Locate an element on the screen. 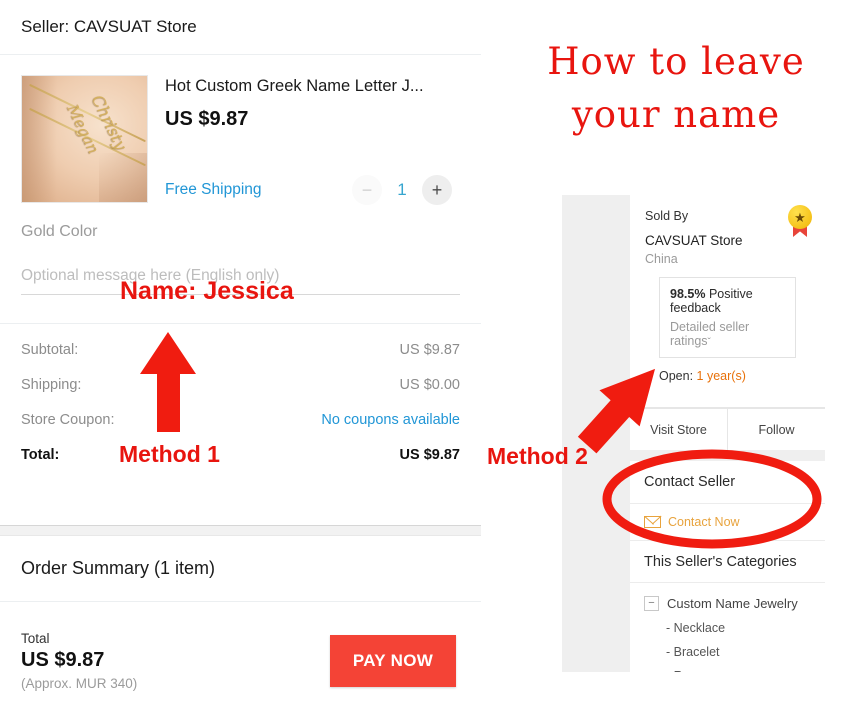  total-label: Store Coupon: is located at coordinates (68, 420).